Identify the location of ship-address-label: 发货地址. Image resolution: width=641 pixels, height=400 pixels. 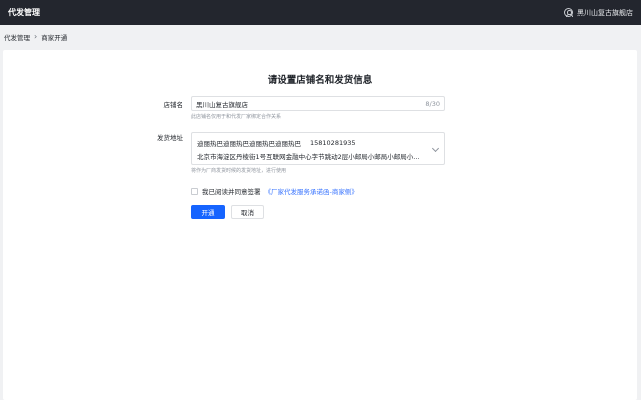
(170, 138).